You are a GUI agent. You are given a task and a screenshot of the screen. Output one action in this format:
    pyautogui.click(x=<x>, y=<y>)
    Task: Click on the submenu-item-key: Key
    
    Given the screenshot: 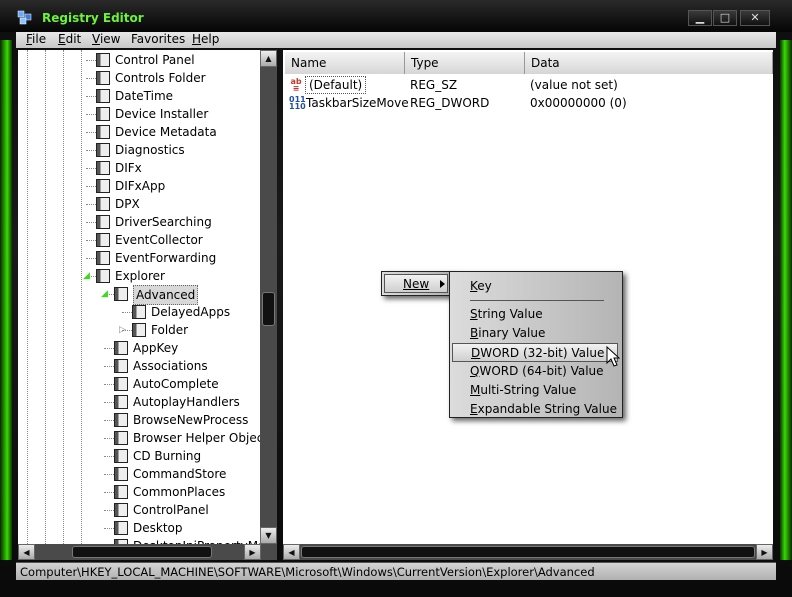 What is the action you would take?
    pyautogui.click(x=537, y=286)
    